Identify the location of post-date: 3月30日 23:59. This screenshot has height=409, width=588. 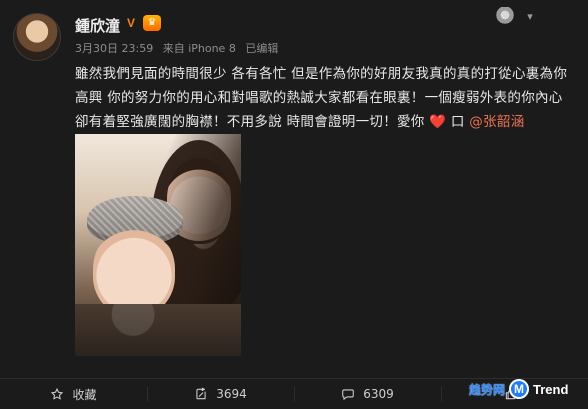
(114, 48).